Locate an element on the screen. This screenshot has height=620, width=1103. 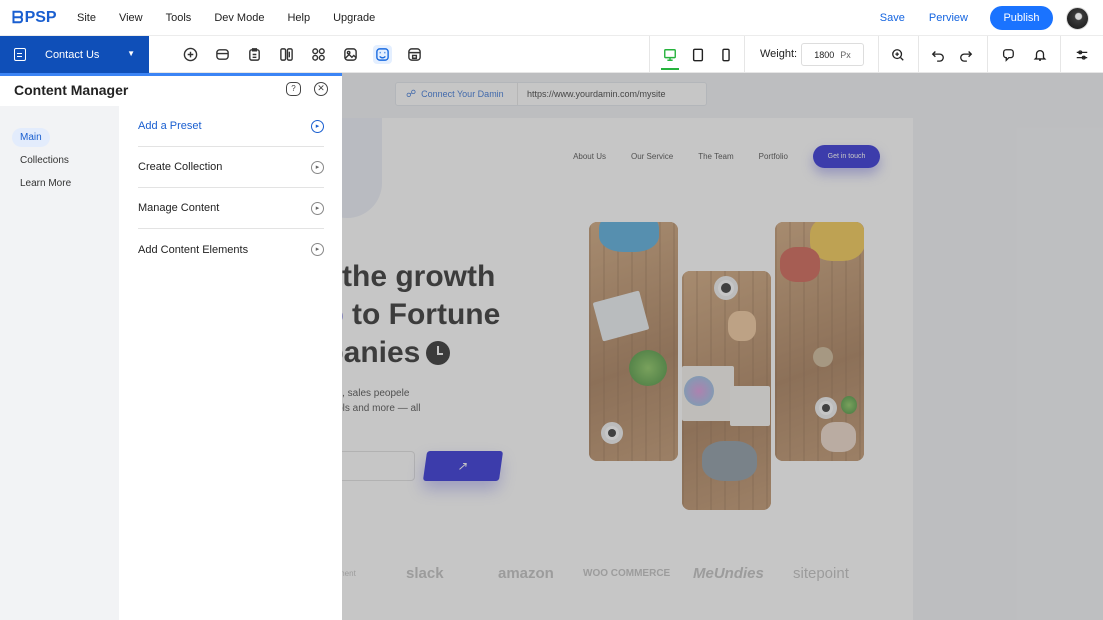
chevron-down-icon: ▼ is located at coordinates (131, 53).